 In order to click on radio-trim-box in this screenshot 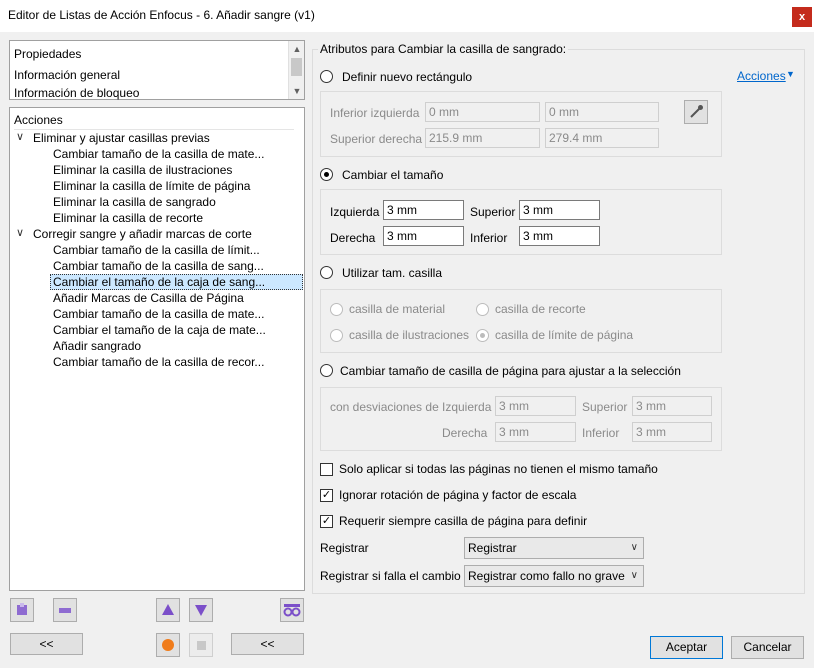, I will do `click(482, 309)`.